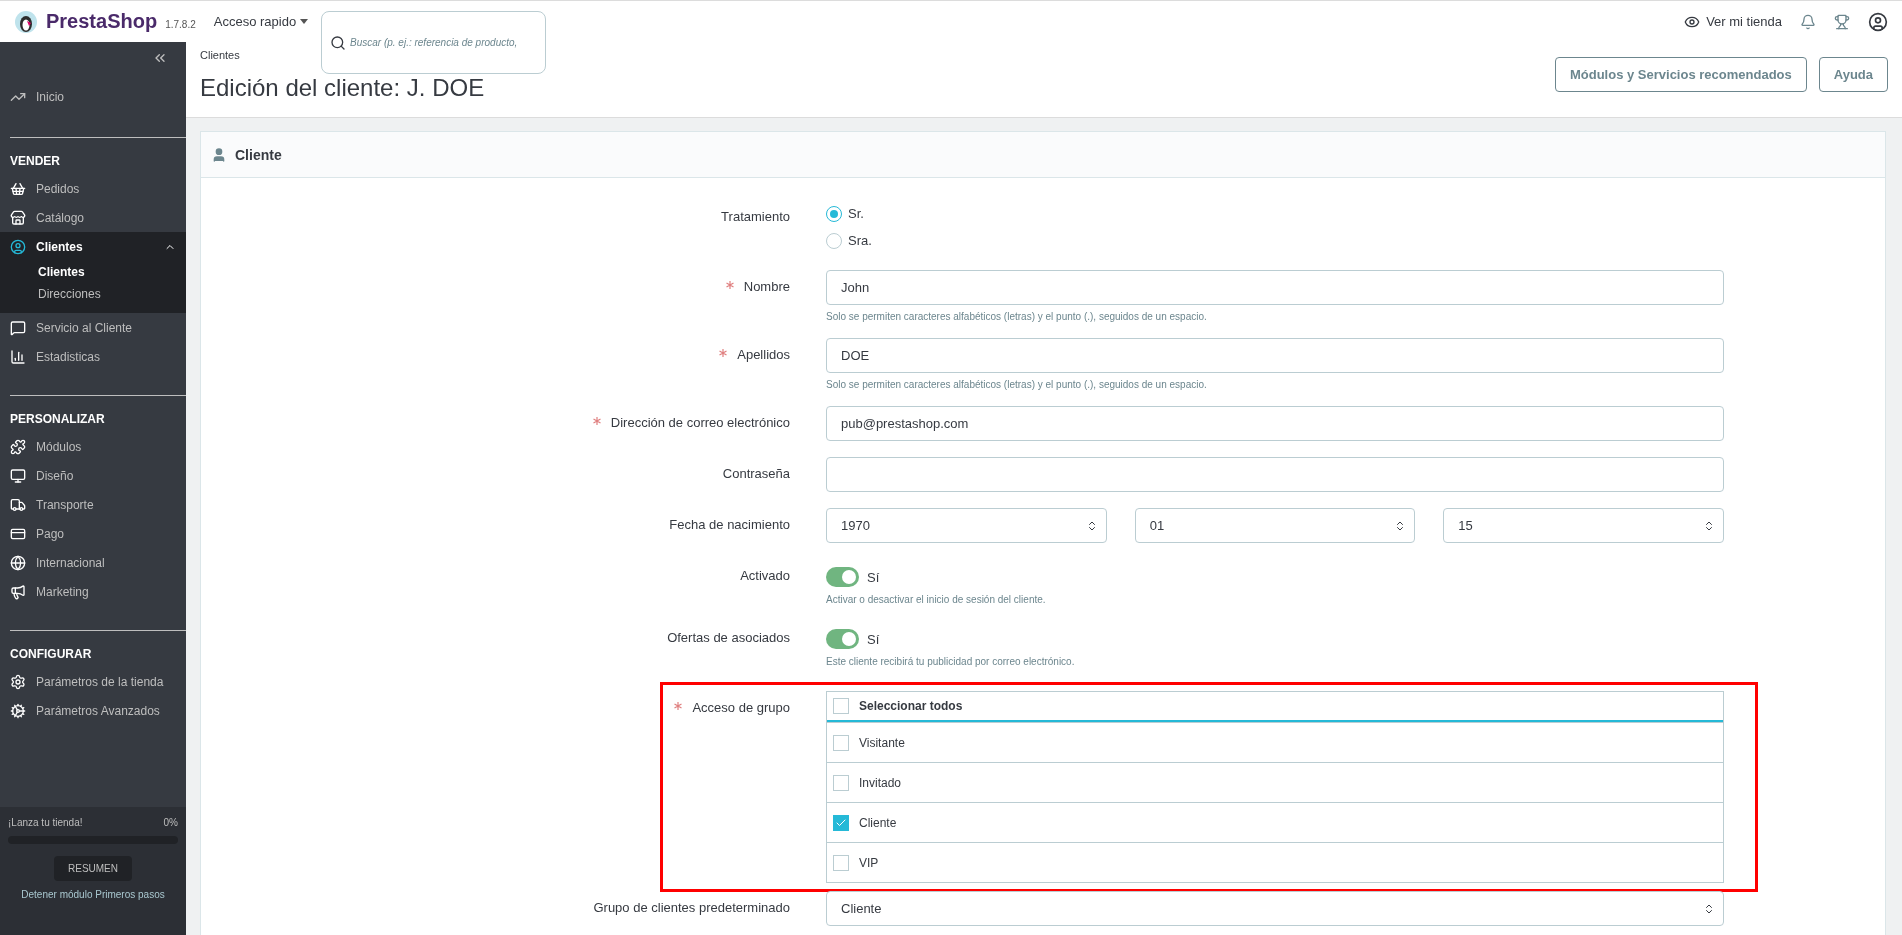 This screenshot has height=935, width=1902. I want to click on view-store-link: Ver mi tienda, so click(1733, 21).